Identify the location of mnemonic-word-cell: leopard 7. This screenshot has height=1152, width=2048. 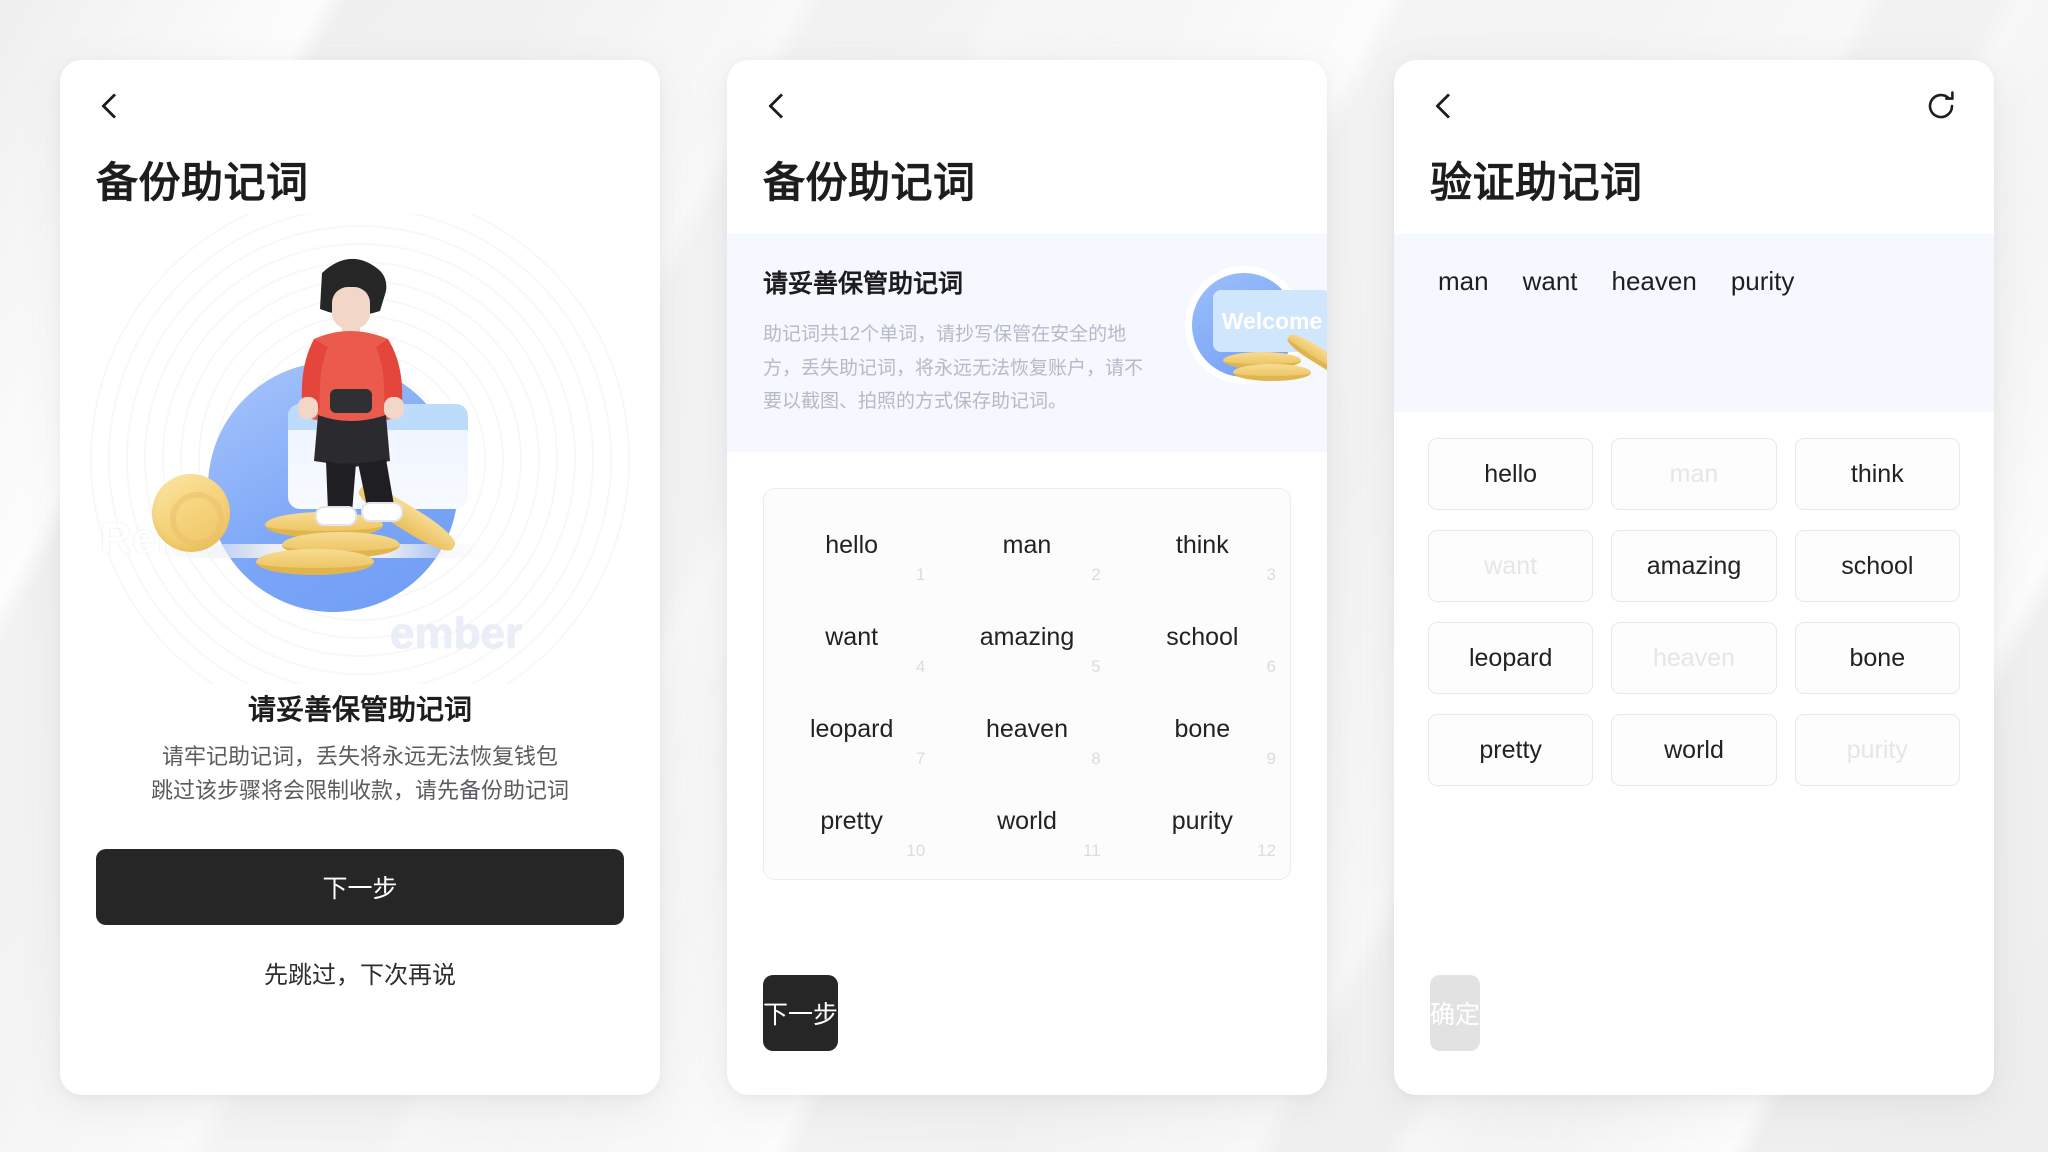
(851, 729).